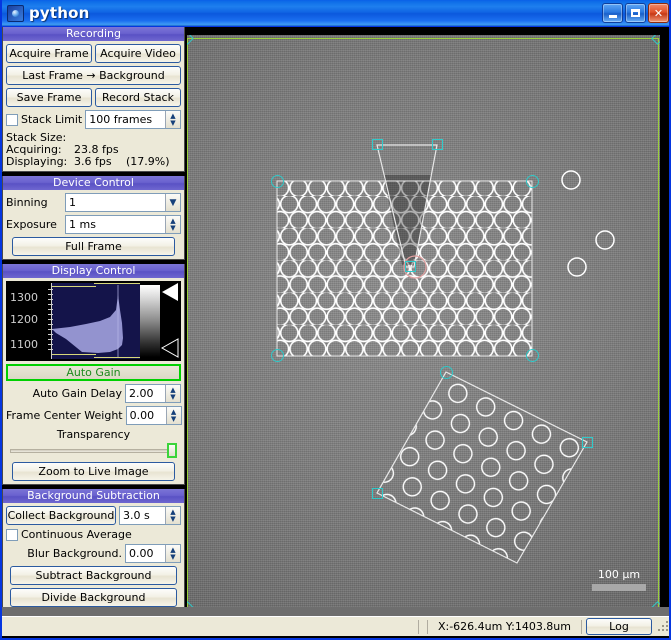  Describe the element at coordinates (377, 144) in the screenshot. I see `triangle-handle-top-left` at that location.